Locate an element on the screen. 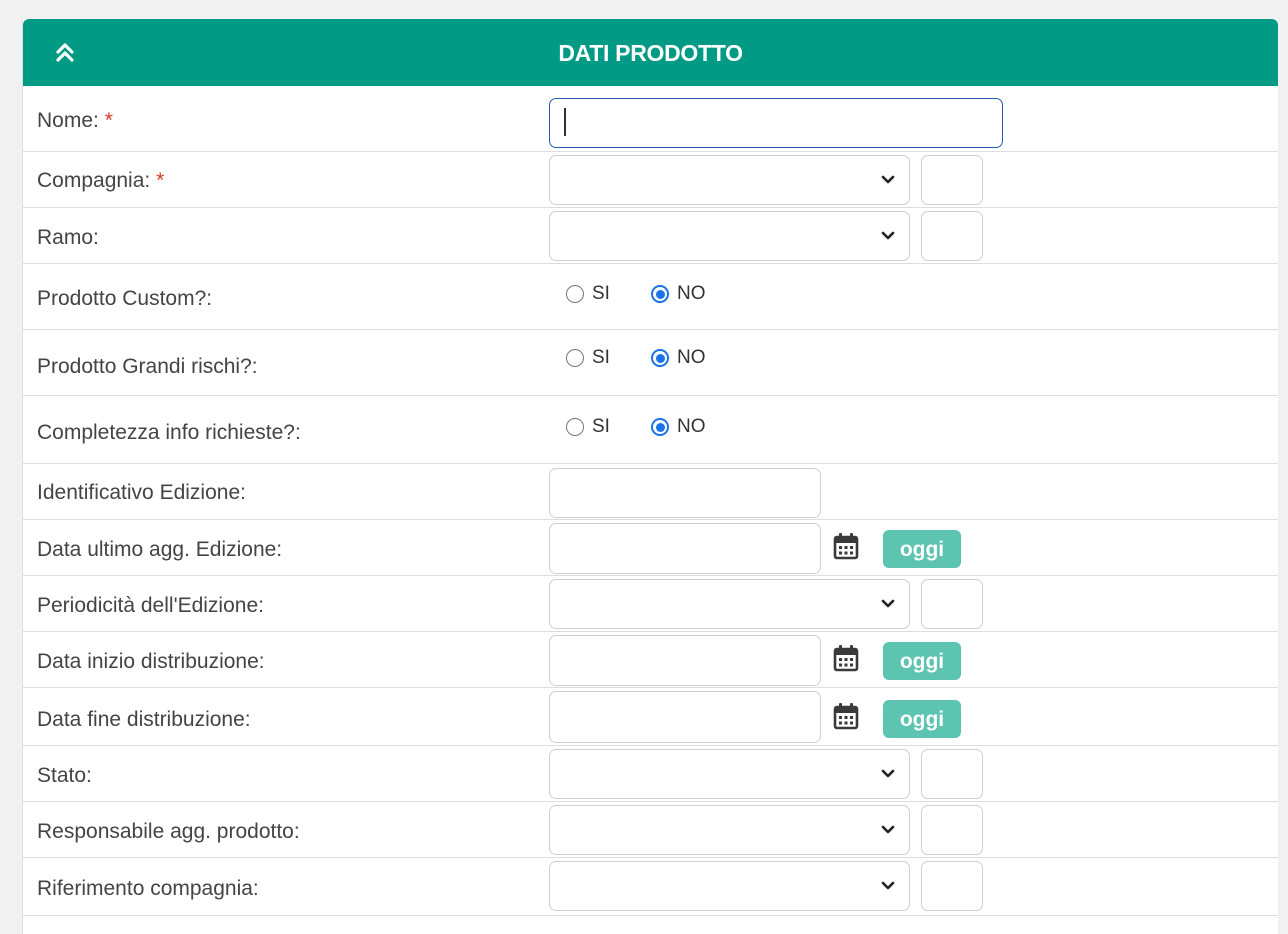  identificativo-edizione-input is located at coordinates (685, 493).